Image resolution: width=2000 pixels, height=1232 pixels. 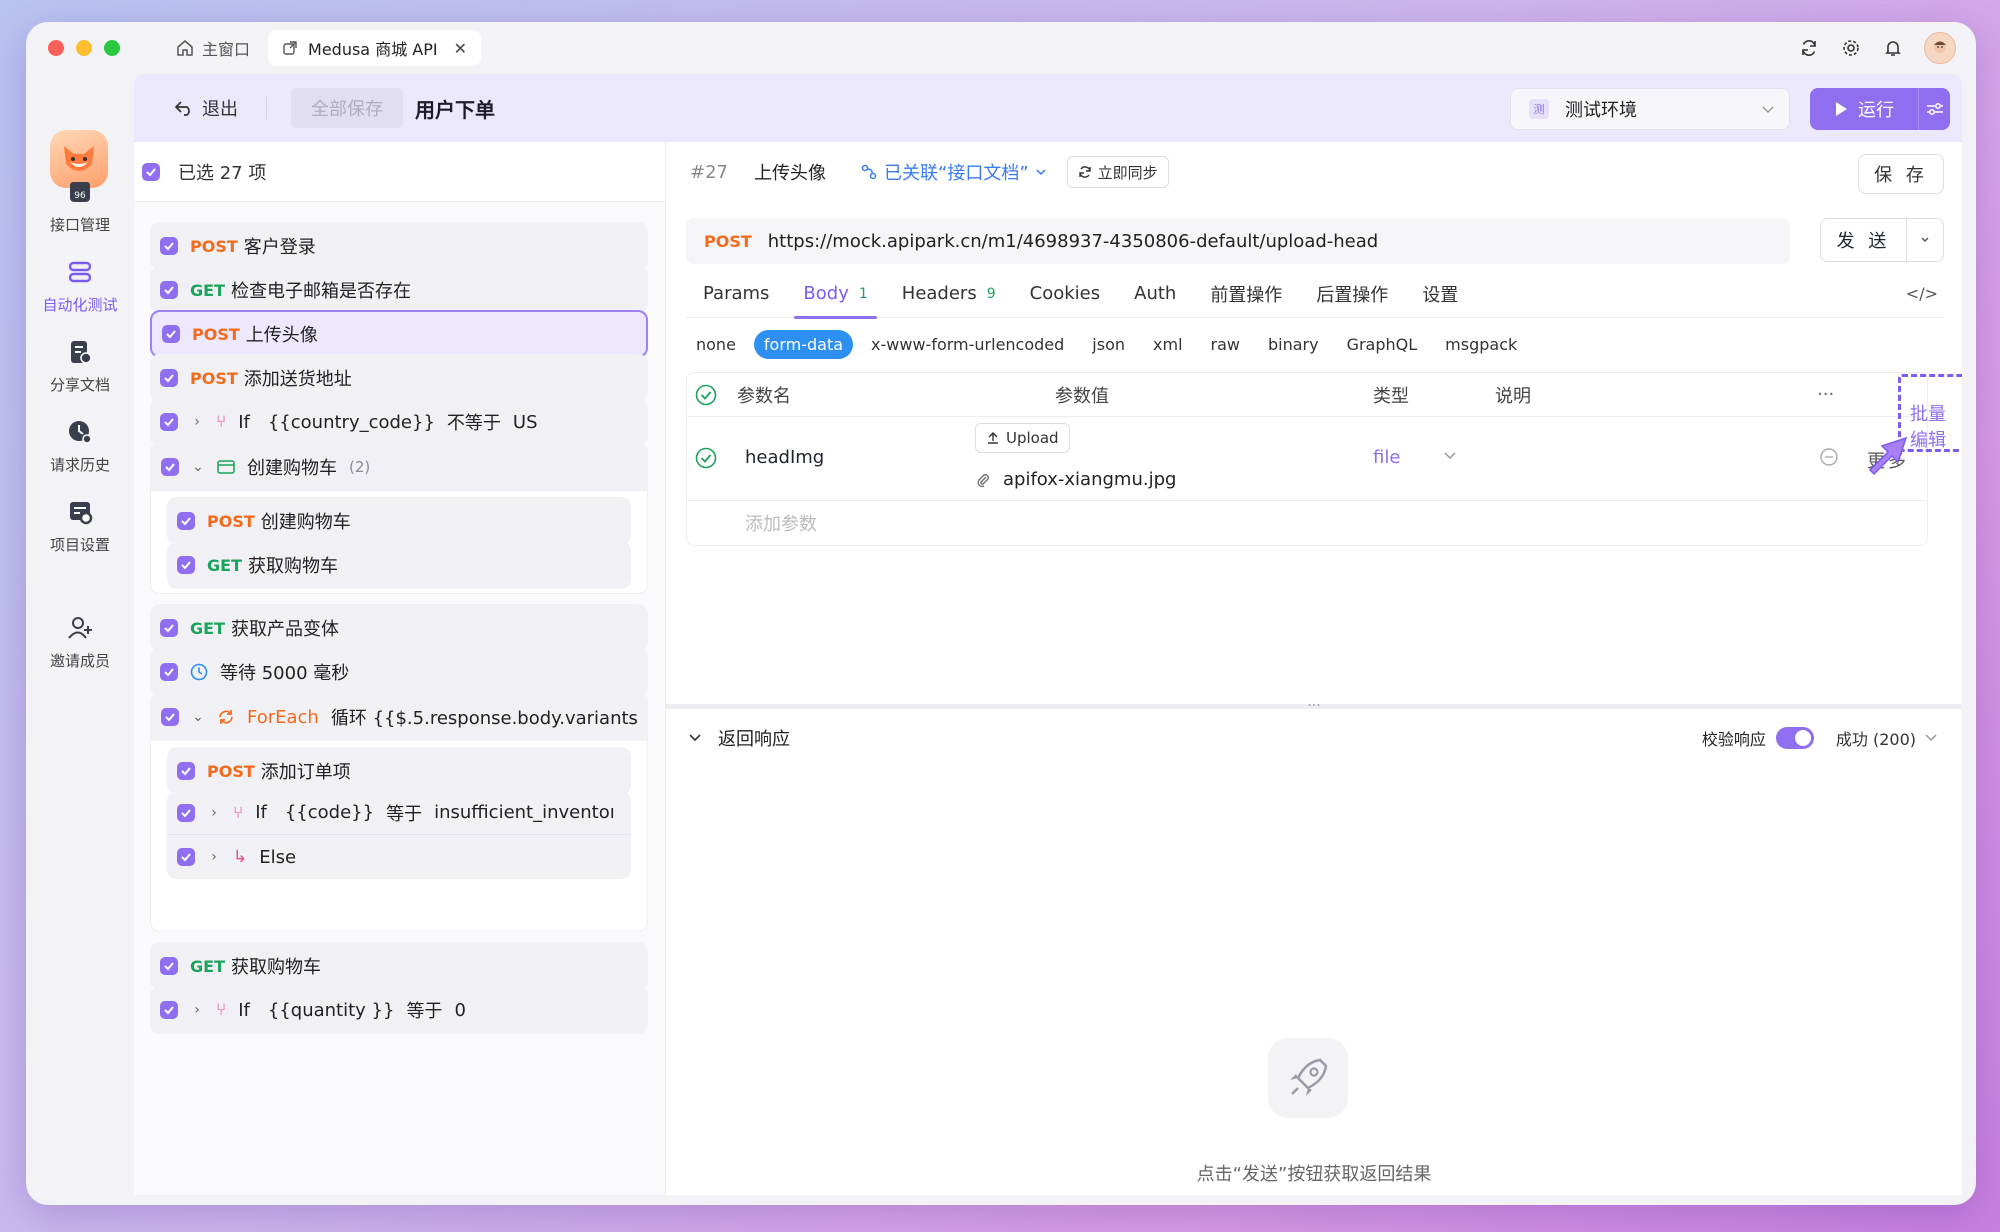 I want to click on if-step: › ⑂ If {{quantity }} 等于 0, so click(x=399, y=1010).